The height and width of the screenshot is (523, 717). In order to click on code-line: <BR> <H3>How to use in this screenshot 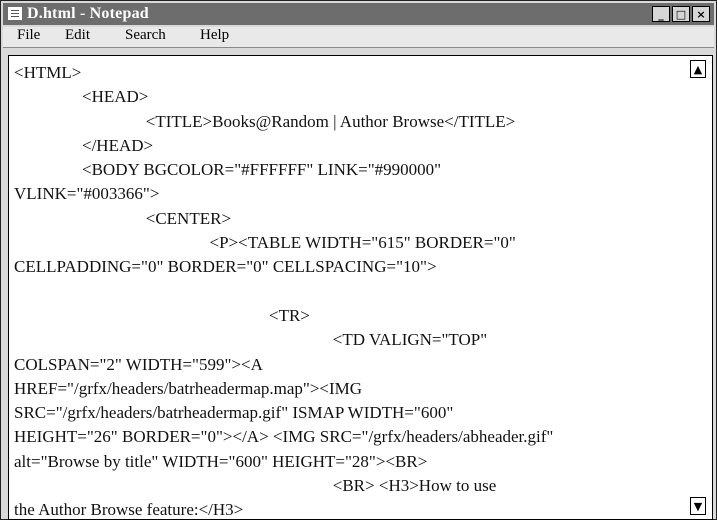, I will do `click(255, 486)`.